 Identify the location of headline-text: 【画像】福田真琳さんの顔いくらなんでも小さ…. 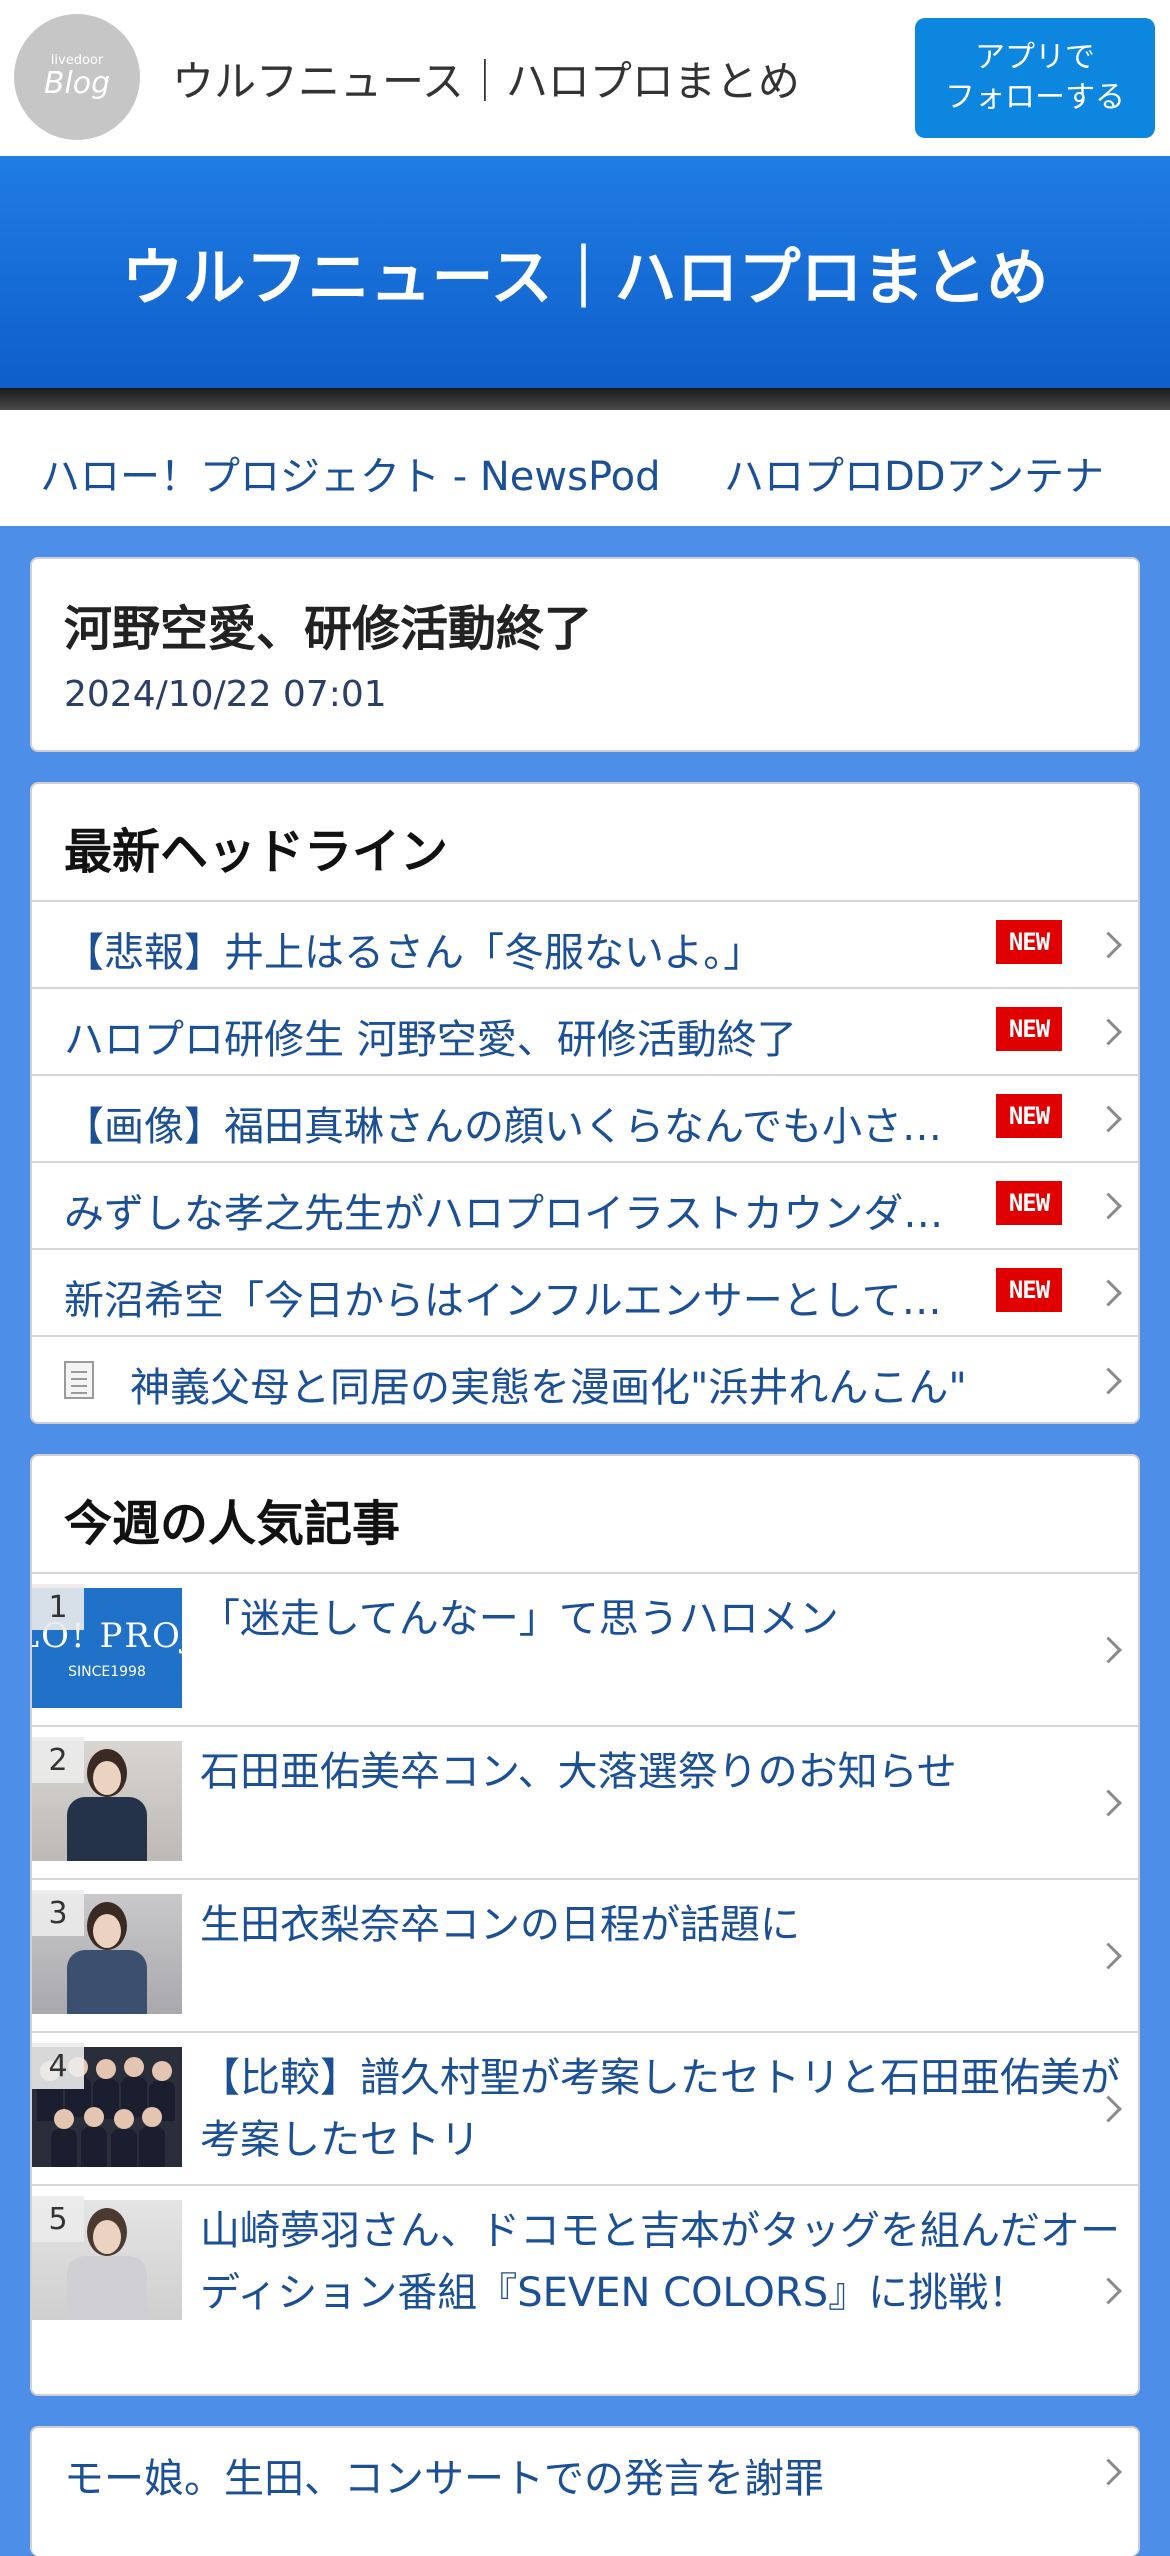
(503, 1127).